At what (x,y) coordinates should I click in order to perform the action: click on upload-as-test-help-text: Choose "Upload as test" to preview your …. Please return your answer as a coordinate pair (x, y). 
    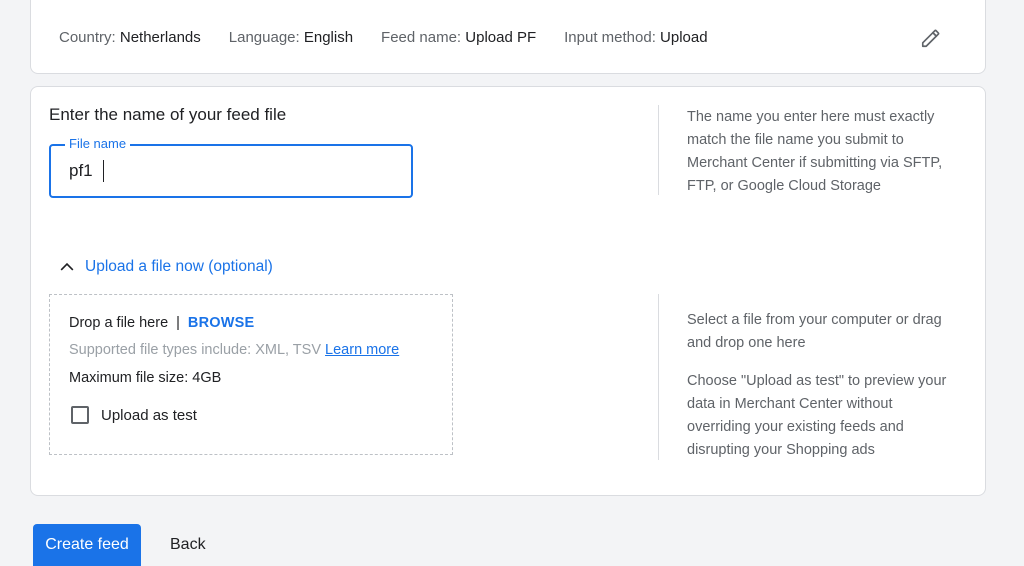
    Looking at the image, I should click on (817, 415).